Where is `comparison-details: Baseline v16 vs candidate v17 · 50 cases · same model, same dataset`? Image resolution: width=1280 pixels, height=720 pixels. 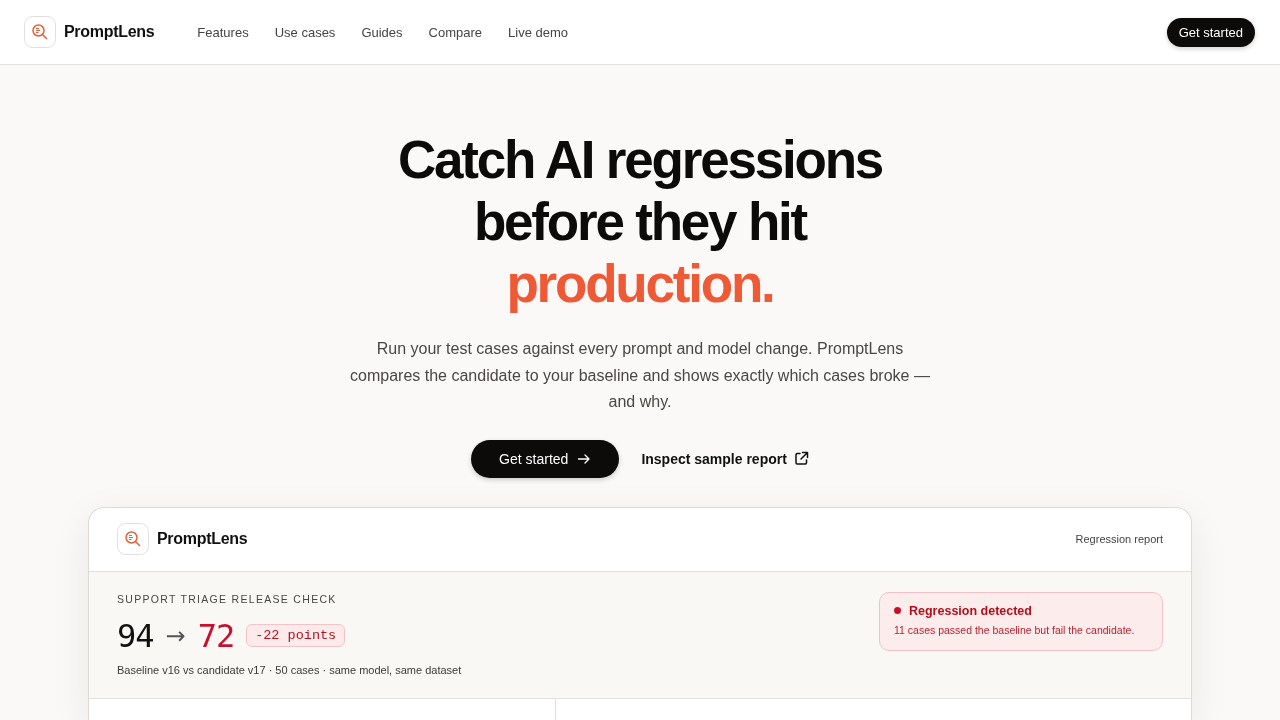
comparison-details: Baseline v16 vs candidate v17 · 50 cases · same model, same dataset is located at coordinates (289, 669).